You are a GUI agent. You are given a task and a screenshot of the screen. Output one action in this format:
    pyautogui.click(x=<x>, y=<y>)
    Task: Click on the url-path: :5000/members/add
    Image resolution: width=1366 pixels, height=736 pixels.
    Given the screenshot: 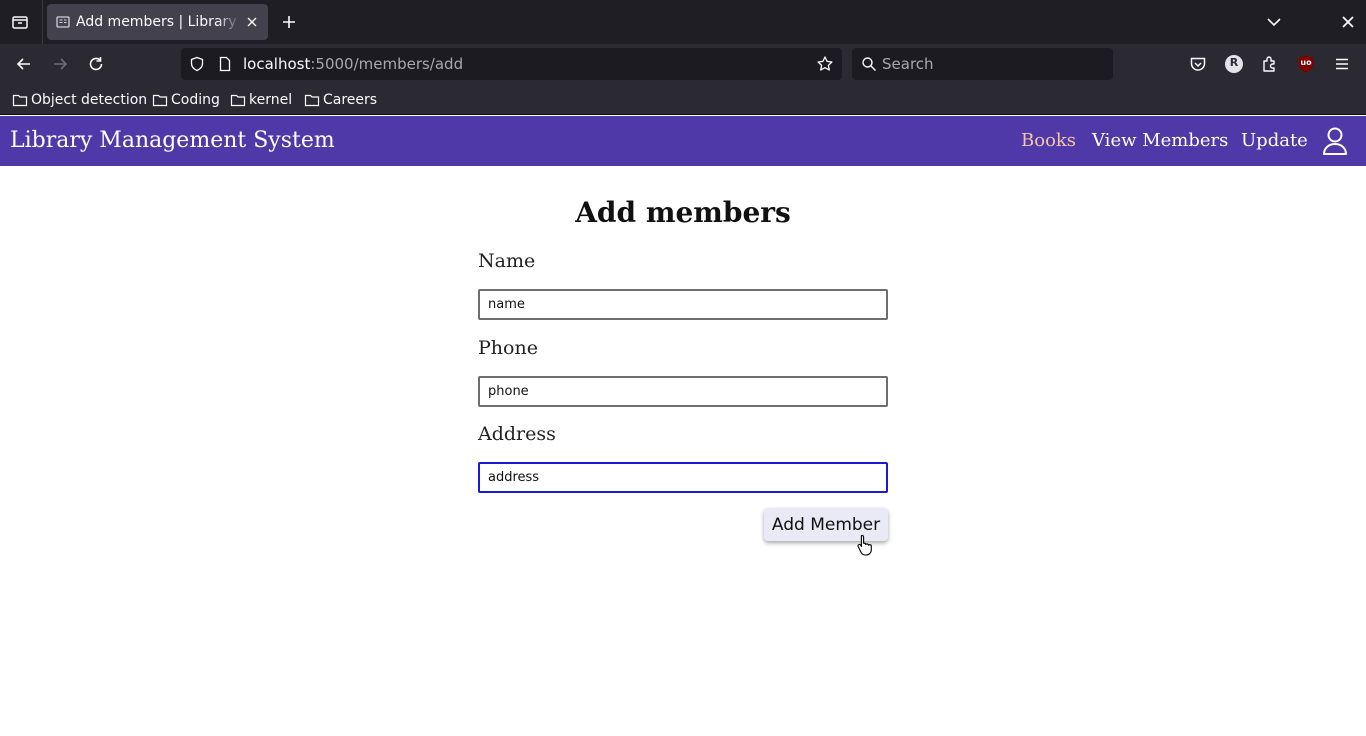 What is the action you would take?
    pyautogui.click(x=387, y=64)
    